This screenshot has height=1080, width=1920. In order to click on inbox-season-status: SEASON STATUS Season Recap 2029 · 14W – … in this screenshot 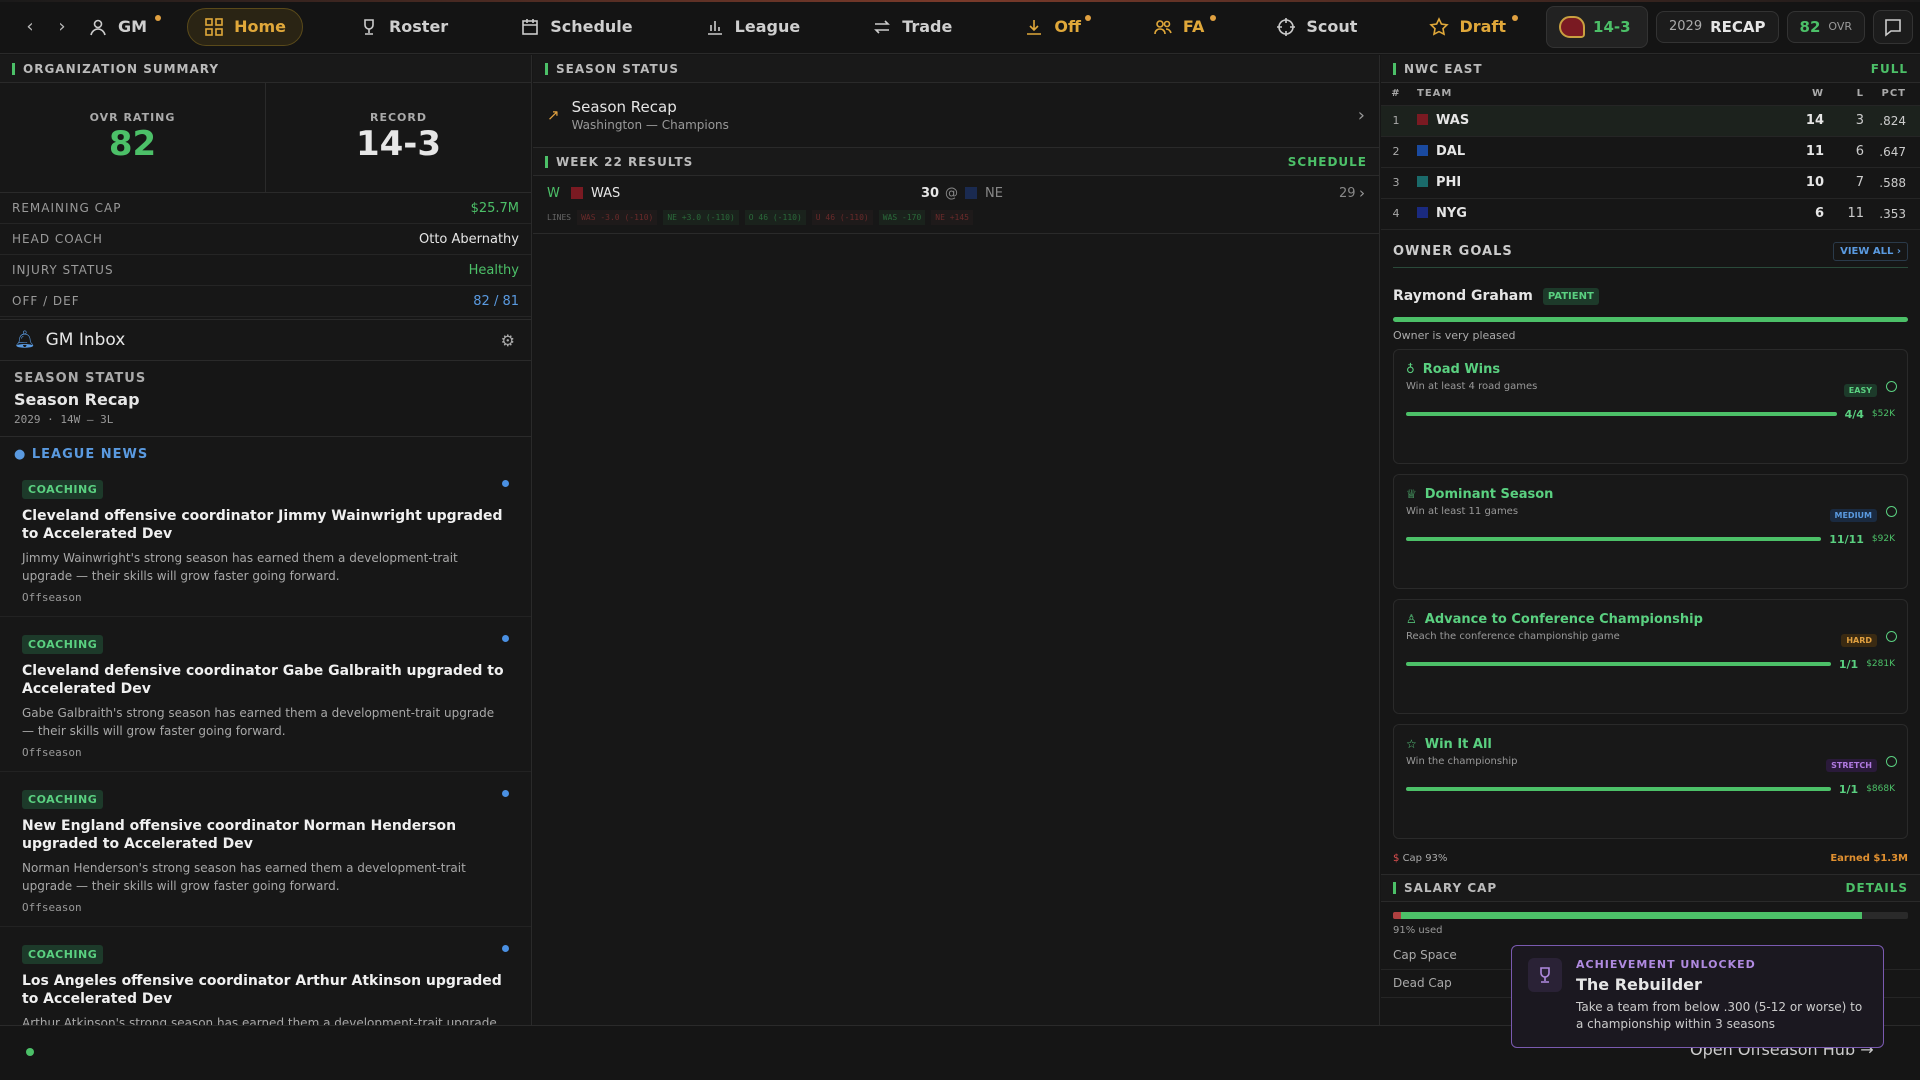, I will do `click(265, 399)`.